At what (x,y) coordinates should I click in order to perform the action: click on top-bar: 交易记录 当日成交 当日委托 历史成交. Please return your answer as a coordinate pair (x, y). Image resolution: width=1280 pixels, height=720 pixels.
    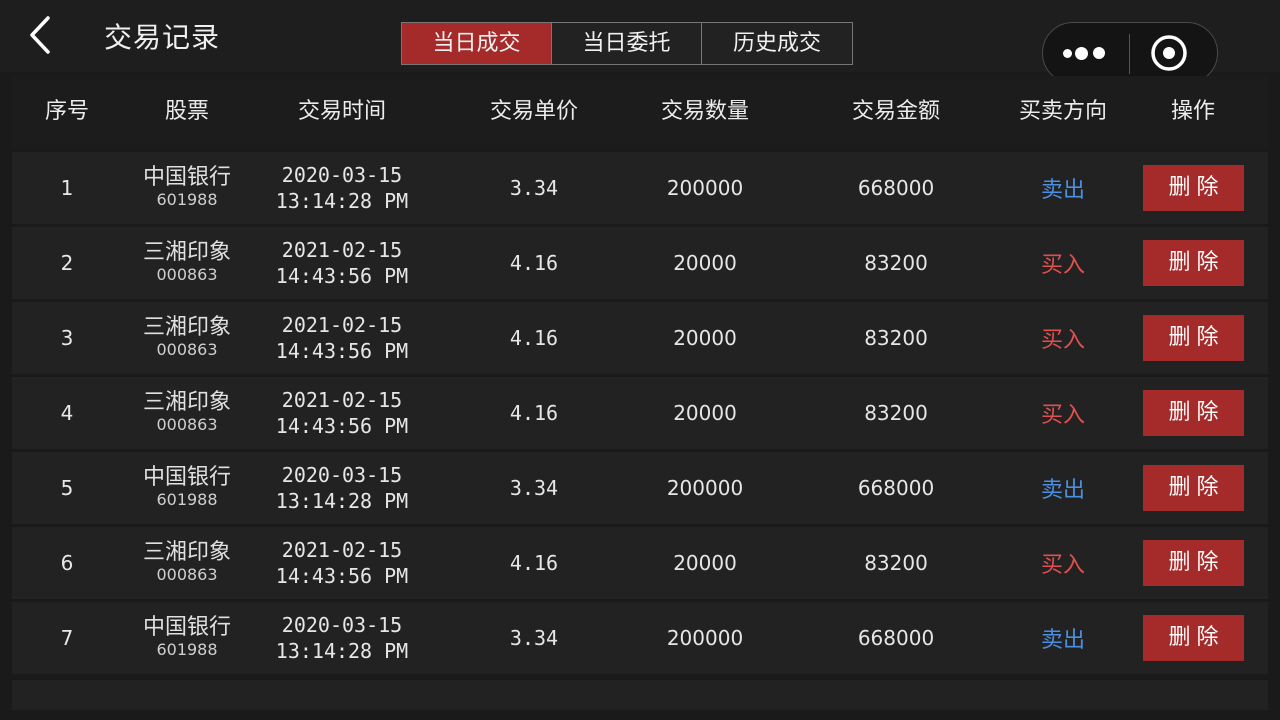
    Looking at the image, I should click on (640, 42).